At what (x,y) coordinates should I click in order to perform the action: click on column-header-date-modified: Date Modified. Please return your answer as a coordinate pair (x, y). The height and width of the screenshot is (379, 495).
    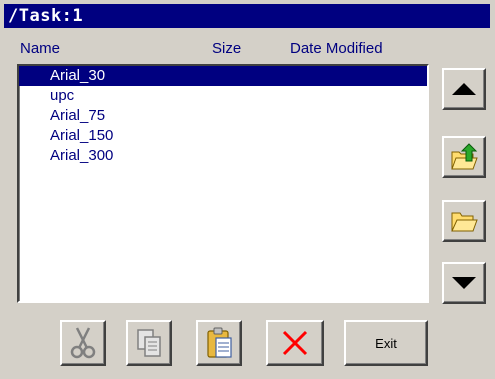
    Looking at the image, I should click on (336, 48).